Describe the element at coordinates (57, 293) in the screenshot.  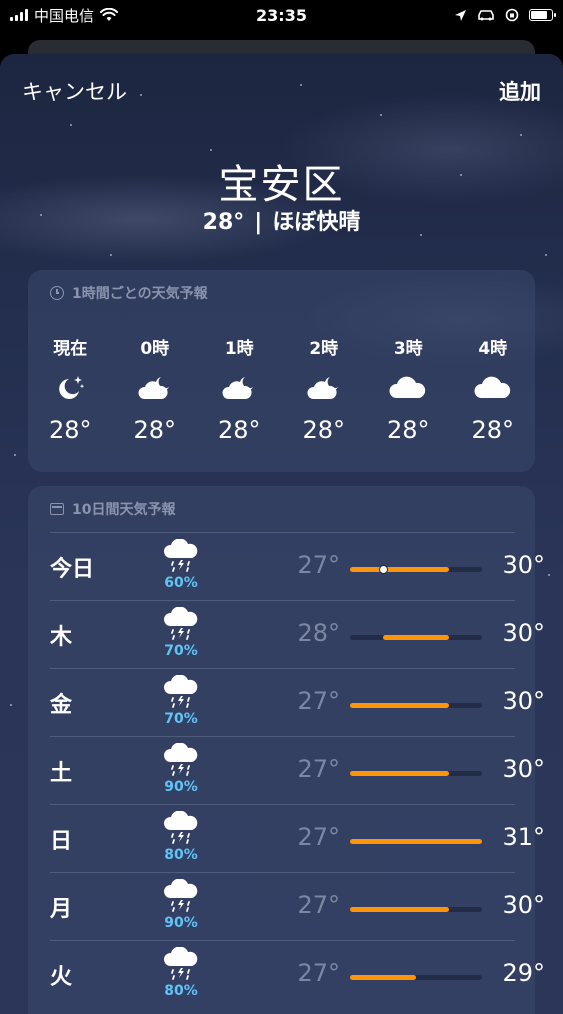
I see `clock-icon` at that location.